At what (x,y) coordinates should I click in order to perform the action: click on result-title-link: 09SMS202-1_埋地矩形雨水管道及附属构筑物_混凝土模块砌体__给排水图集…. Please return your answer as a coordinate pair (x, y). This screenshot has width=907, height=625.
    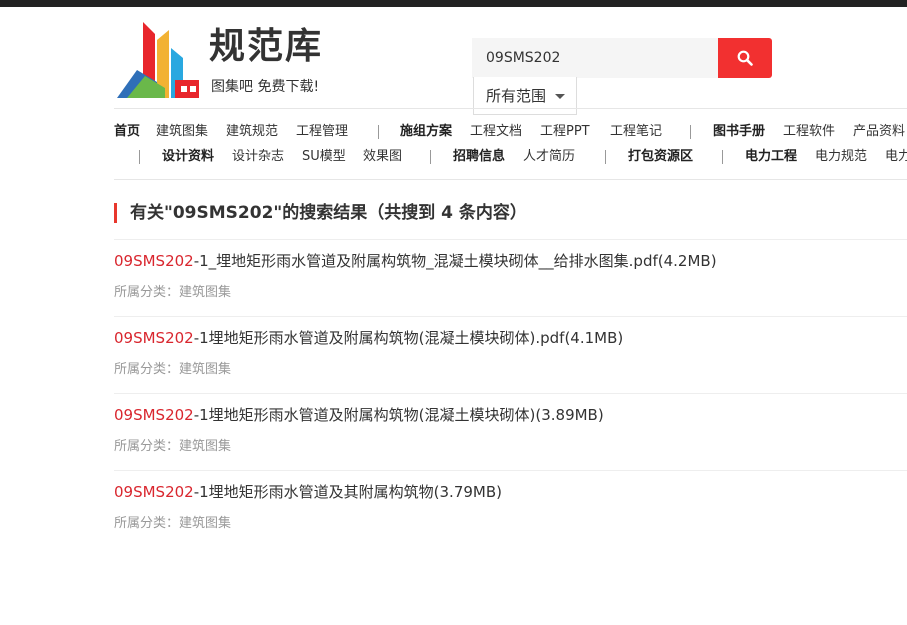
    Looking at the image, I should click on (415, 261).